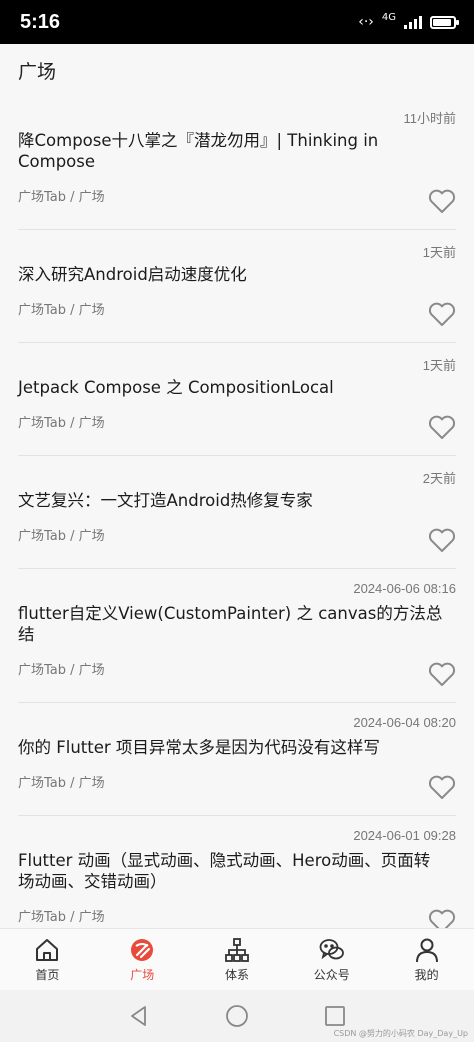  I want to click on status-bar: 5:16 ‹·› 4G, so click(237, 22).